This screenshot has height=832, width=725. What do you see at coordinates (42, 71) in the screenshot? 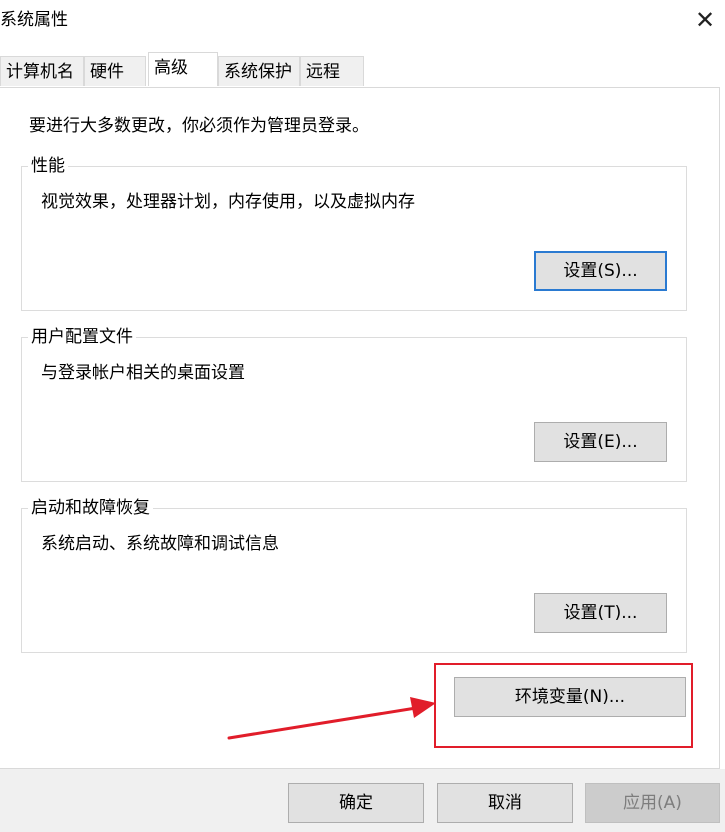
I see `tab-computer-name: 计算机名` at bounding box center [42, 71].